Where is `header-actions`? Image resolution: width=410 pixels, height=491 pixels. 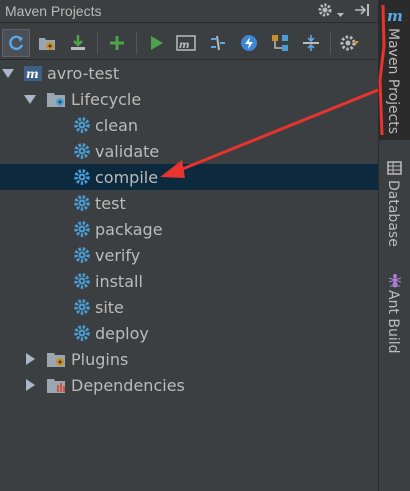
header-actions is located at coordinates (344, 12).